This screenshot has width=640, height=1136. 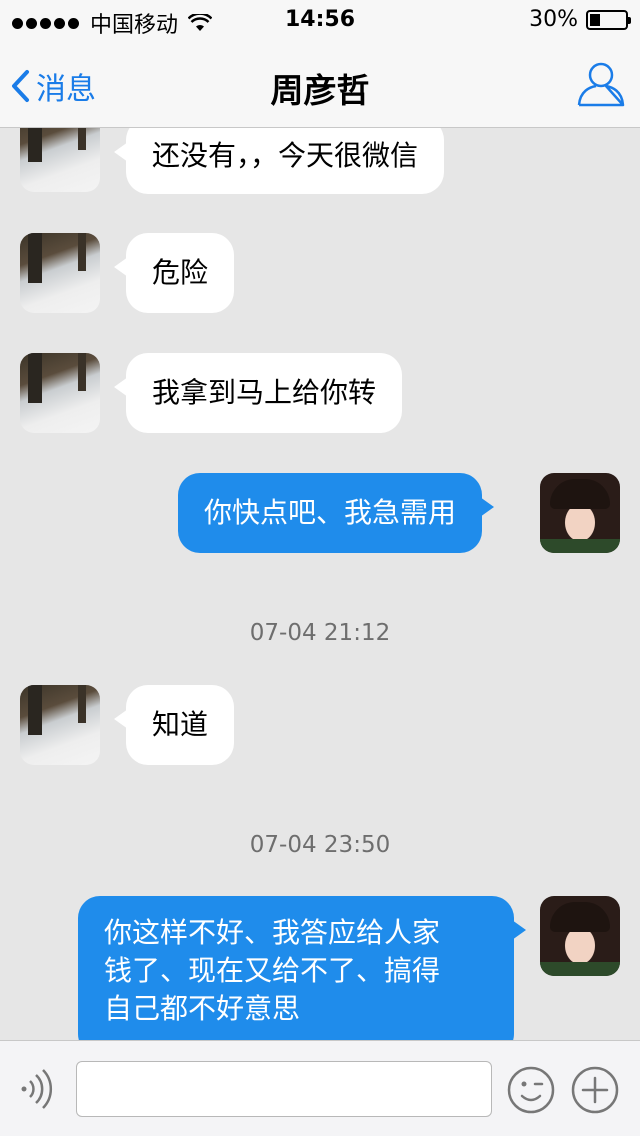 What do you see at coordinates (320, 633) in the screenshot?
I see `message-timestamp: 07-04 21:12` at bounding box center [320, 633].